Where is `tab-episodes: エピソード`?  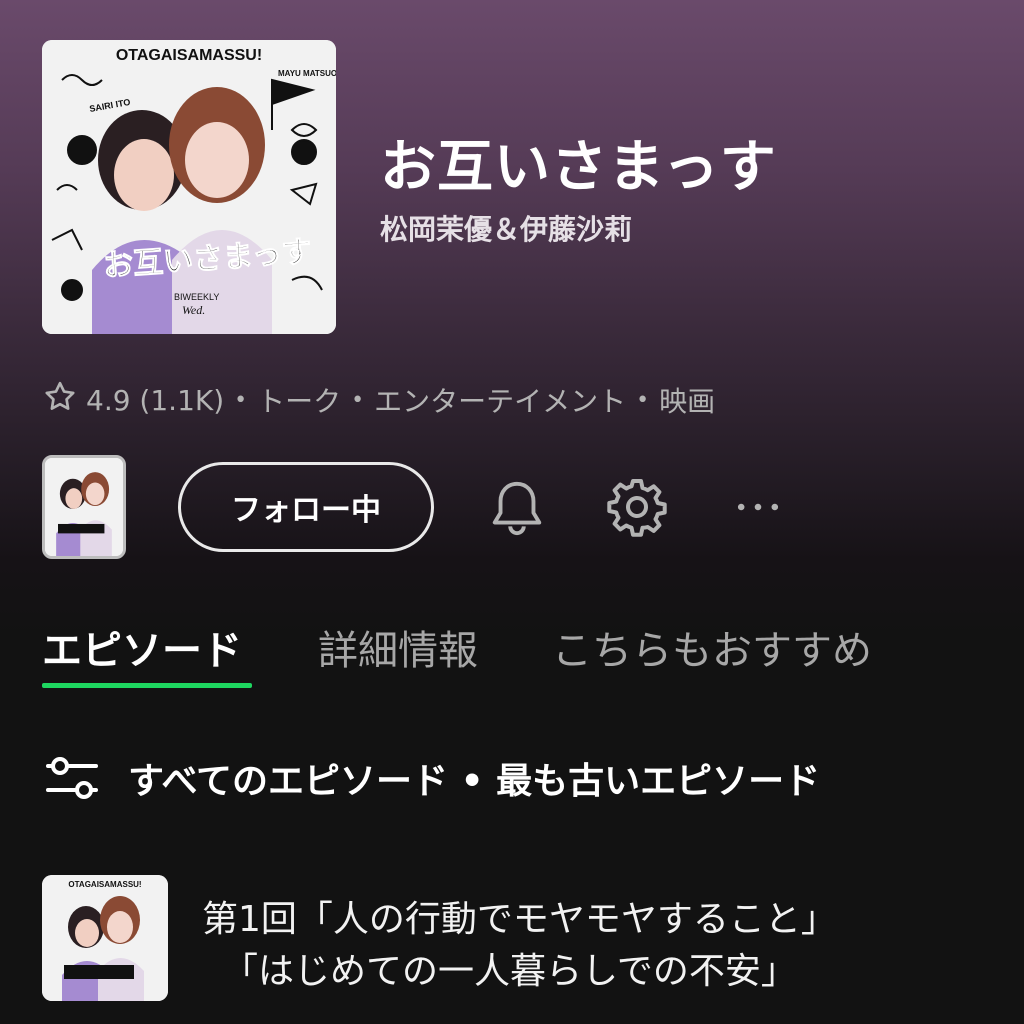
tab-episodes: エピソード is located at coordinates (142, 647).